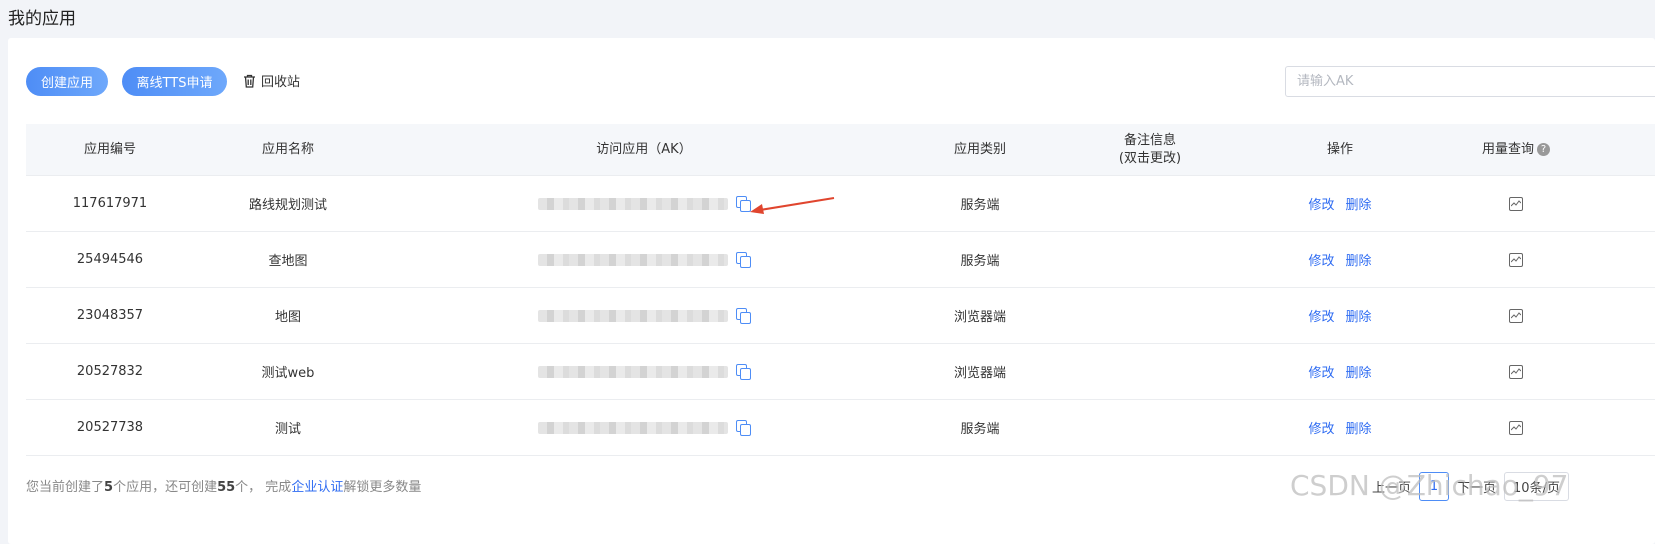  What do you see at coordinates (840, 204) in the screenshot?
I see `table-row: 117617971 路线规划测试 服务端 修改 删除` at bounding box center [840, 204].